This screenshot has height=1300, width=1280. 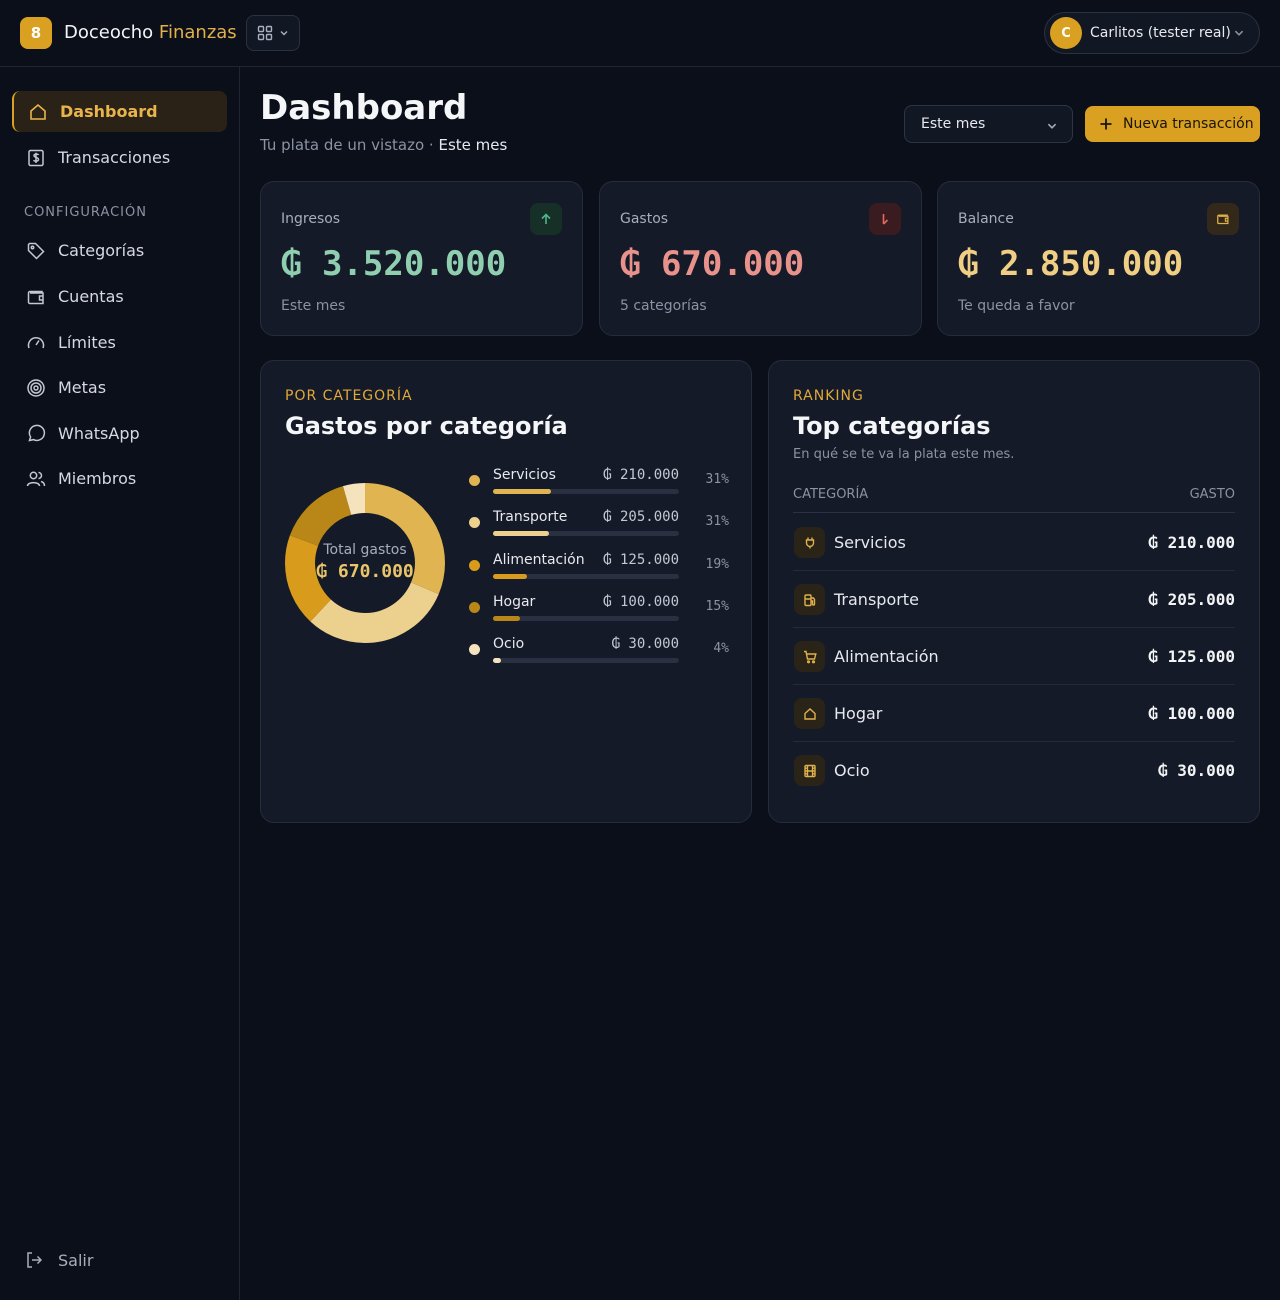 What do you see at coordinates (1014, 656) in the screenshot?
I see `table-row: Alimentación ₲ 125.000` at bounding box center [1014, 656].